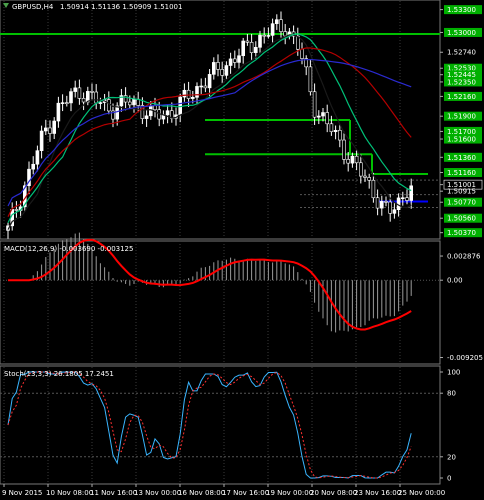 Image resolution: width=484 pixels, height=500 pixels. What do you see at coordinates (461, 140) in the screenshot?
I see `price-label: 1.51600` at bounding box center [461, 140].